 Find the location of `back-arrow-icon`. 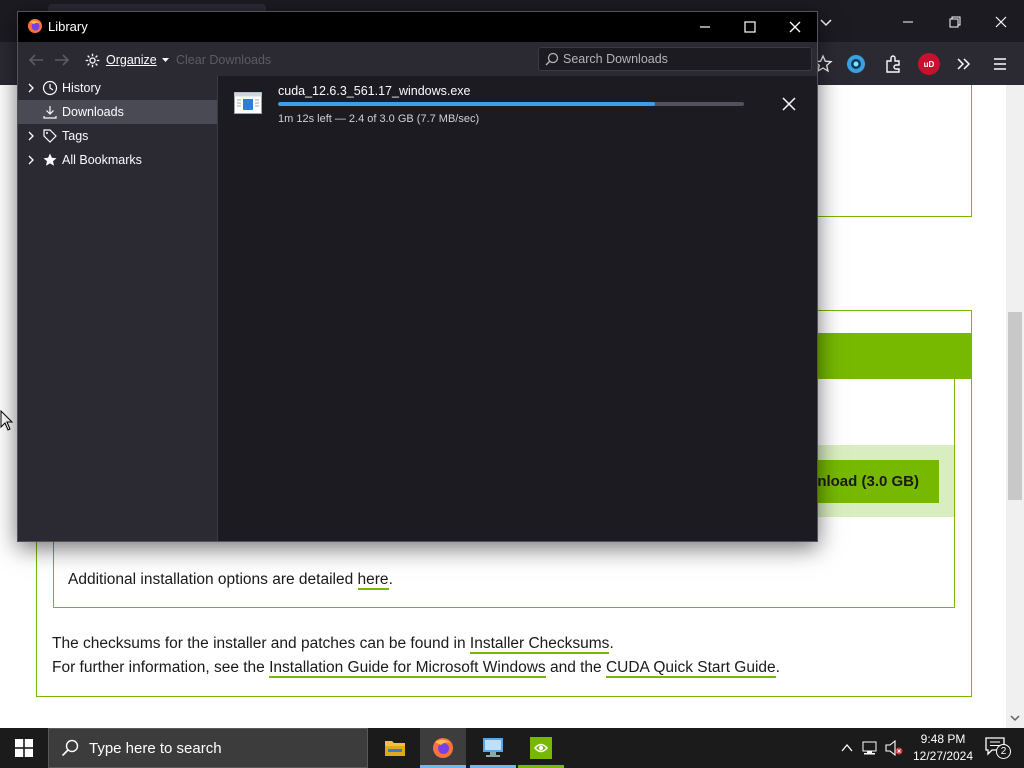

back-arrow-icon is located at coordinates (36, 60).